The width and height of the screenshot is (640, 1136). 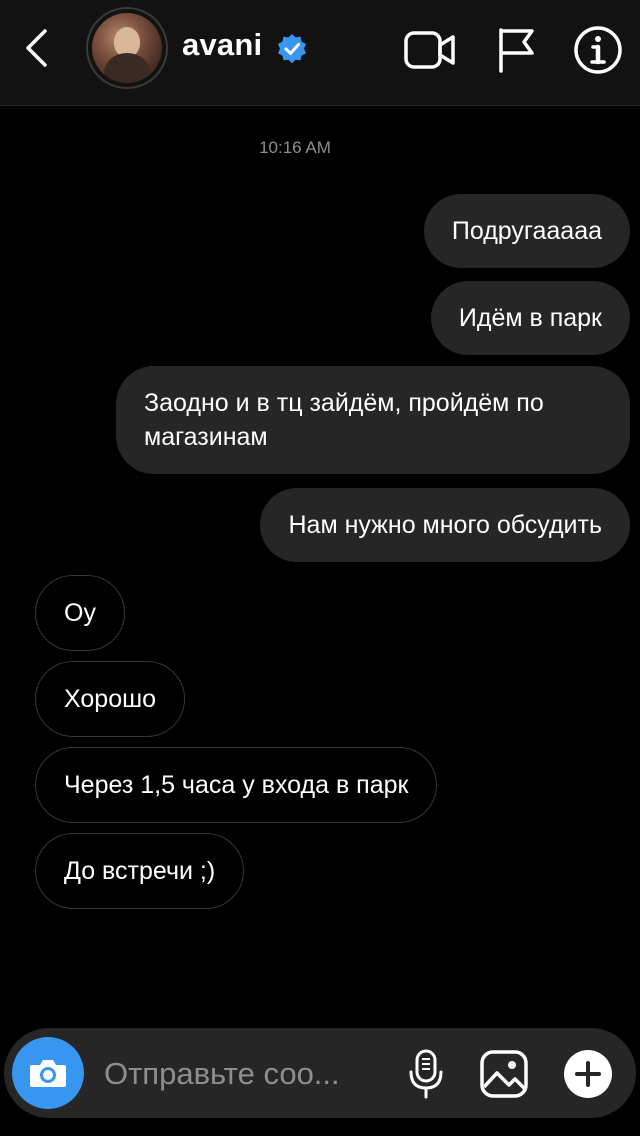 I want to click on message-text: Подругааааа, so click(x=526, y=231).